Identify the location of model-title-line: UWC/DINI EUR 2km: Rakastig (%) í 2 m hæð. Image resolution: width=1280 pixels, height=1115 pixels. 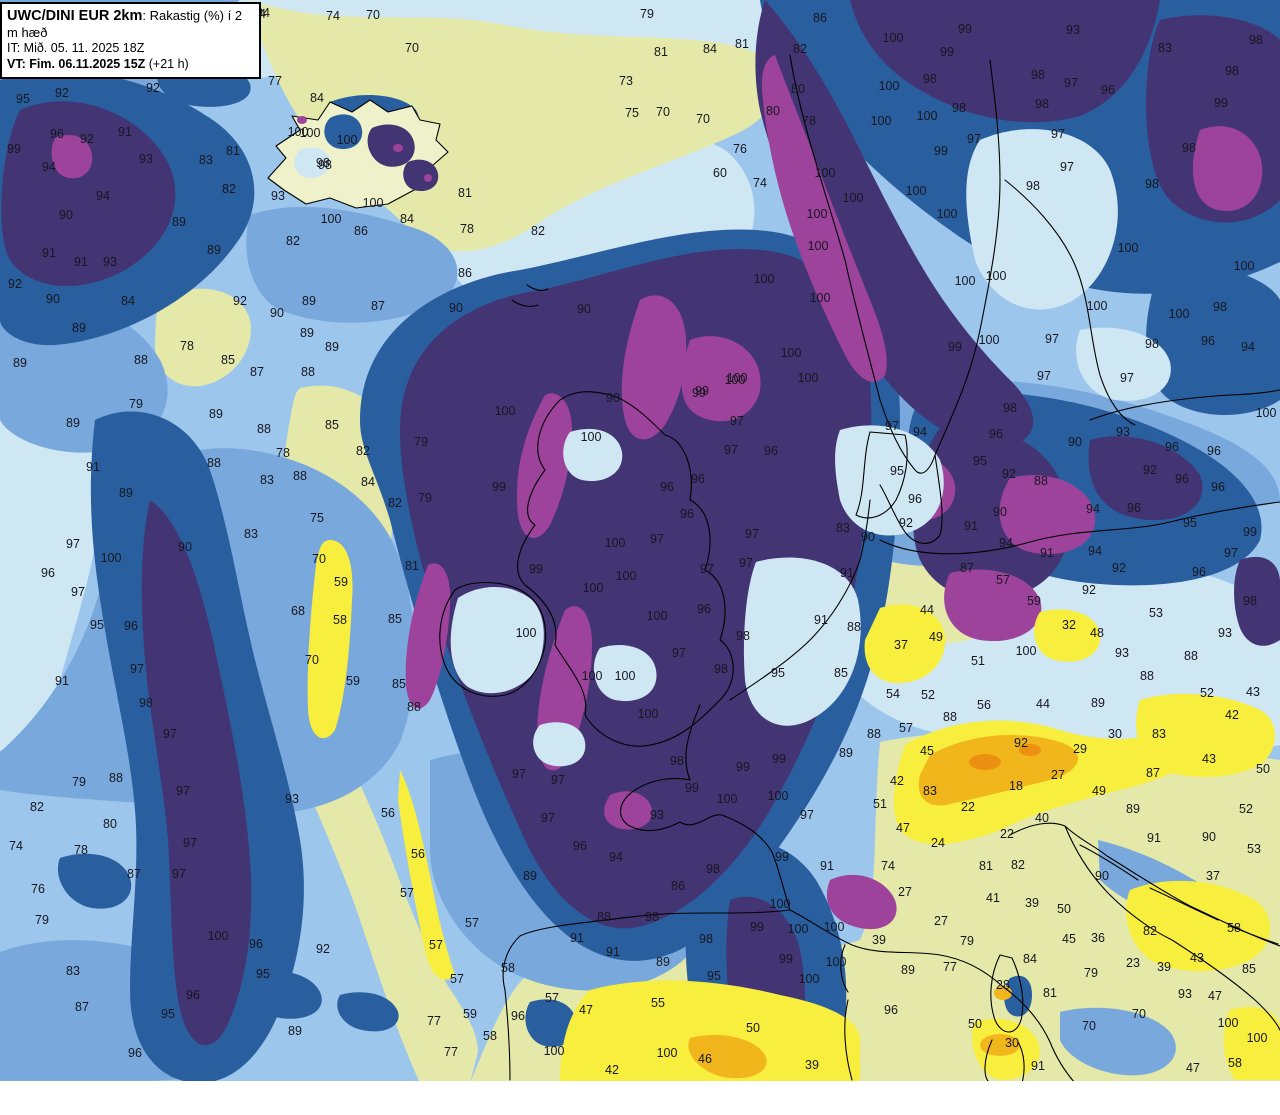
(130, 24).